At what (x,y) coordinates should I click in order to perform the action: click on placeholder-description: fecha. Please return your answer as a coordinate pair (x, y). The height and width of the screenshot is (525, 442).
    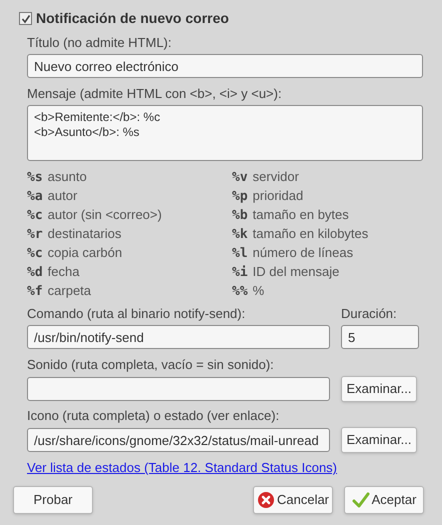
    Looking at the image, I should click on (64, 272).